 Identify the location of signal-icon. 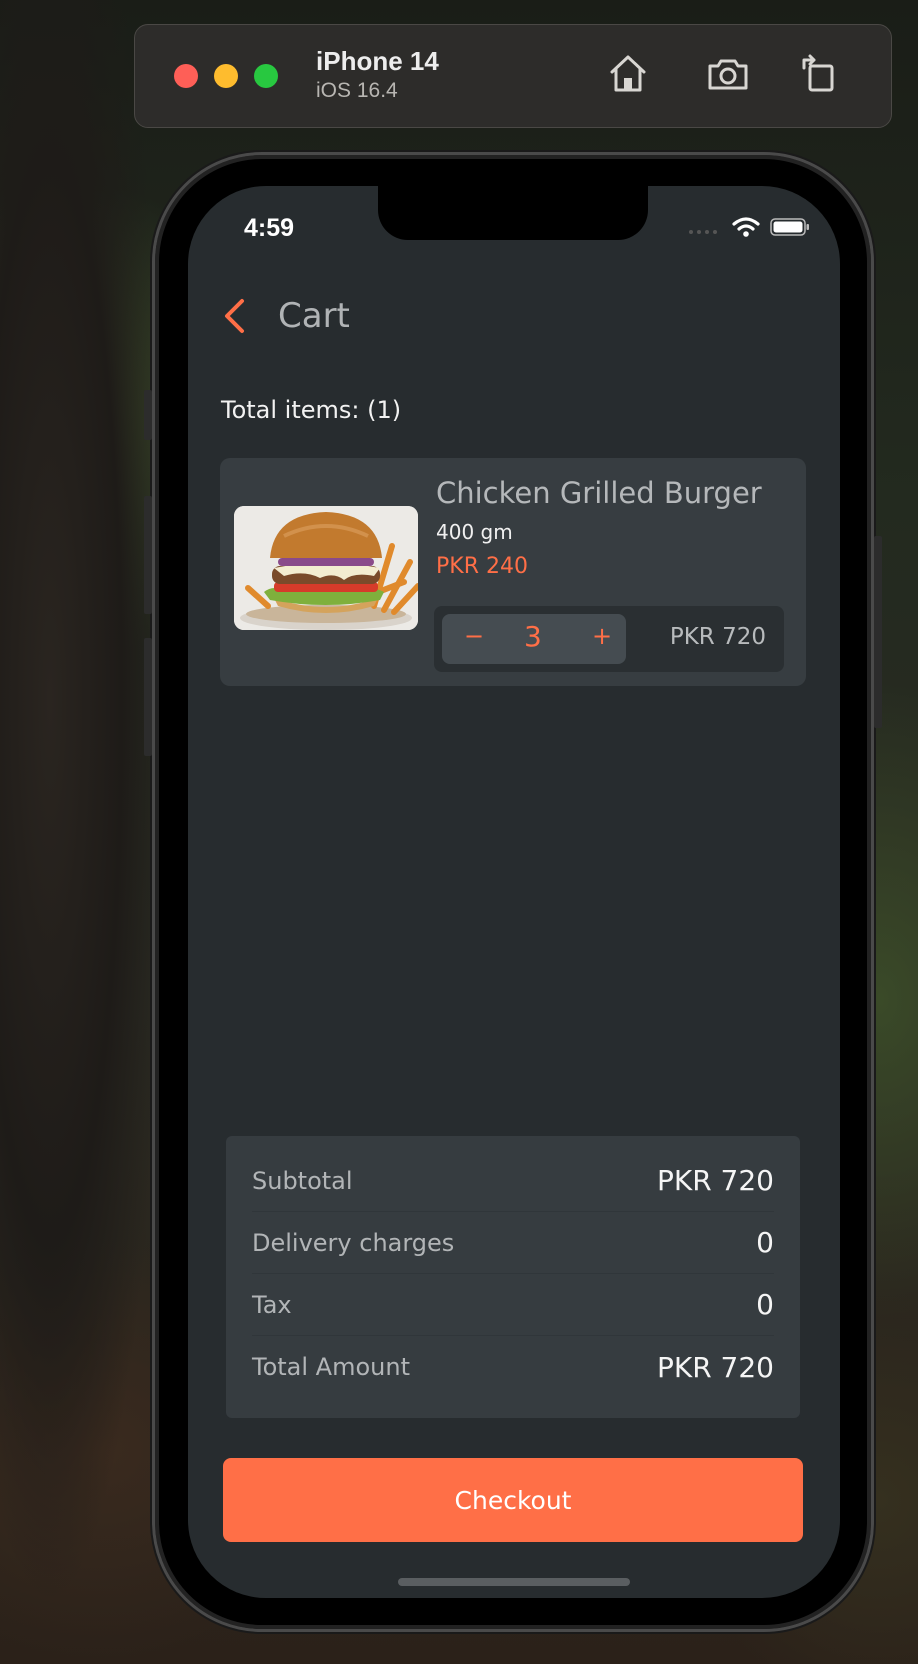
(705, 229).